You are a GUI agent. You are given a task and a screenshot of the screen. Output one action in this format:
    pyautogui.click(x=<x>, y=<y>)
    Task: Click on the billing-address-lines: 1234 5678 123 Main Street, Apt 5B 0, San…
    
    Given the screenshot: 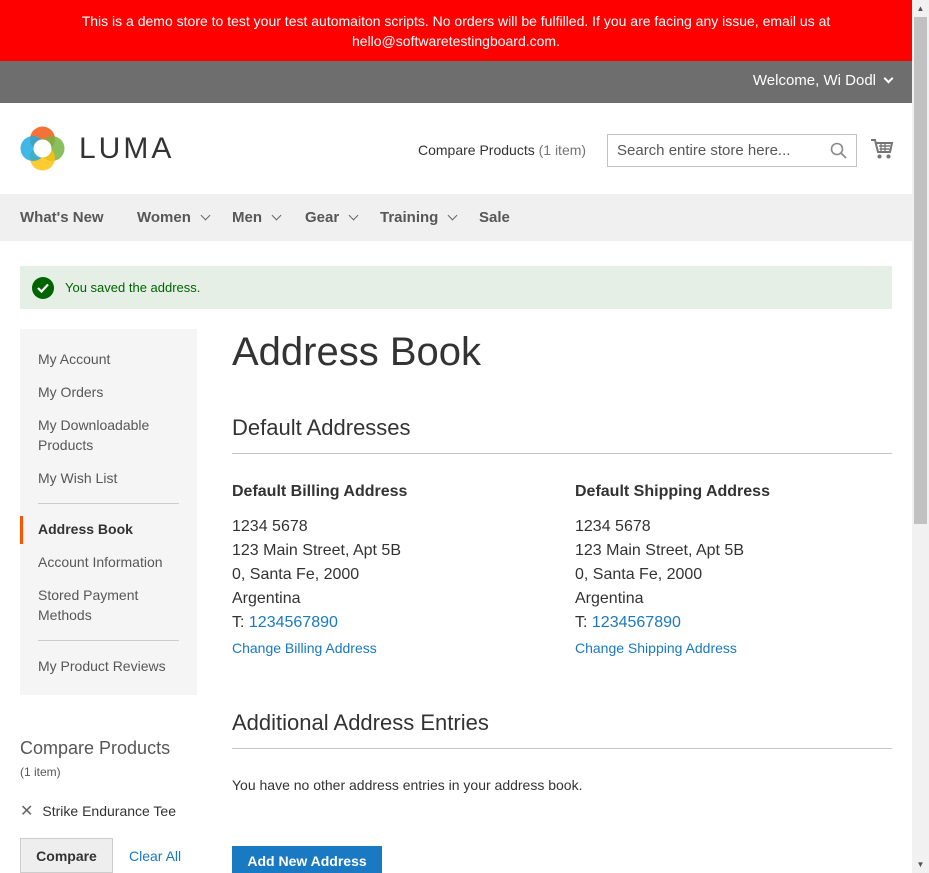 What is the action you would take?
    pyautogui.click(x=382, y=575)
    